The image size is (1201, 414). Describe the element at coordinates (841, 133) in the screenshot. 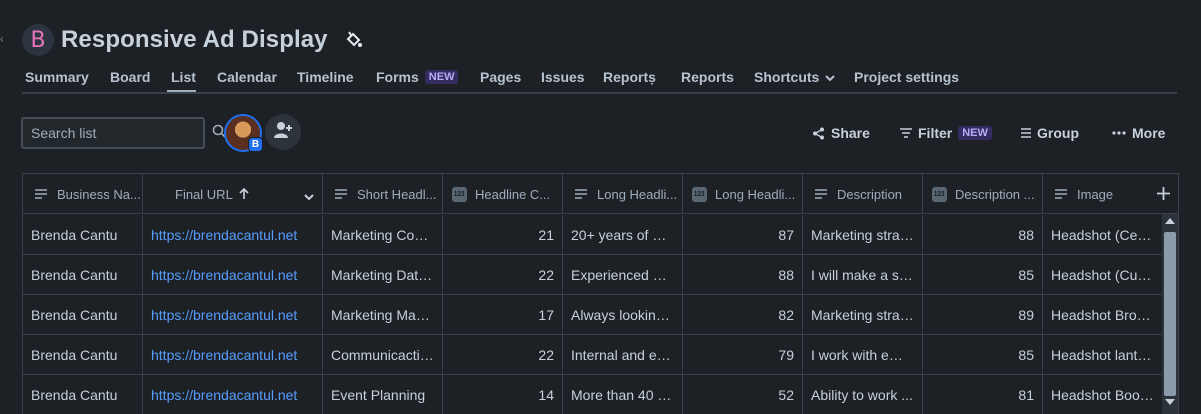

I see `share-button: Share` at that location.